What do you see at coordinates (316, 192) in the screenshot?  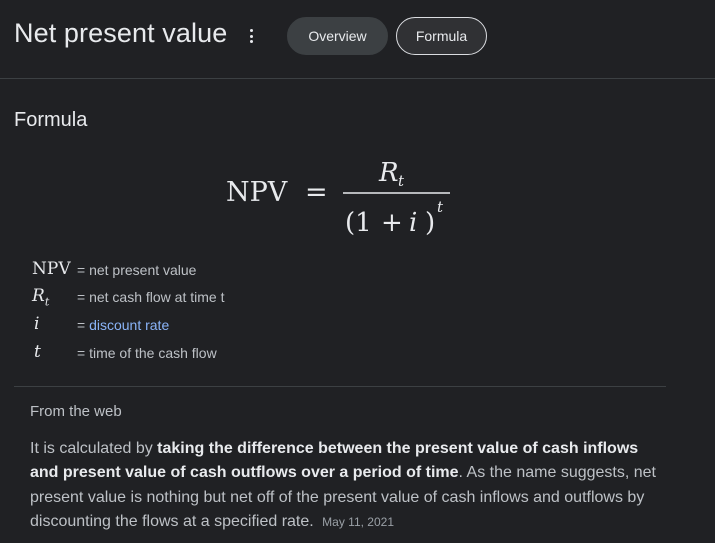 I see `formula-equals: =` at bounding box center [316, 192].